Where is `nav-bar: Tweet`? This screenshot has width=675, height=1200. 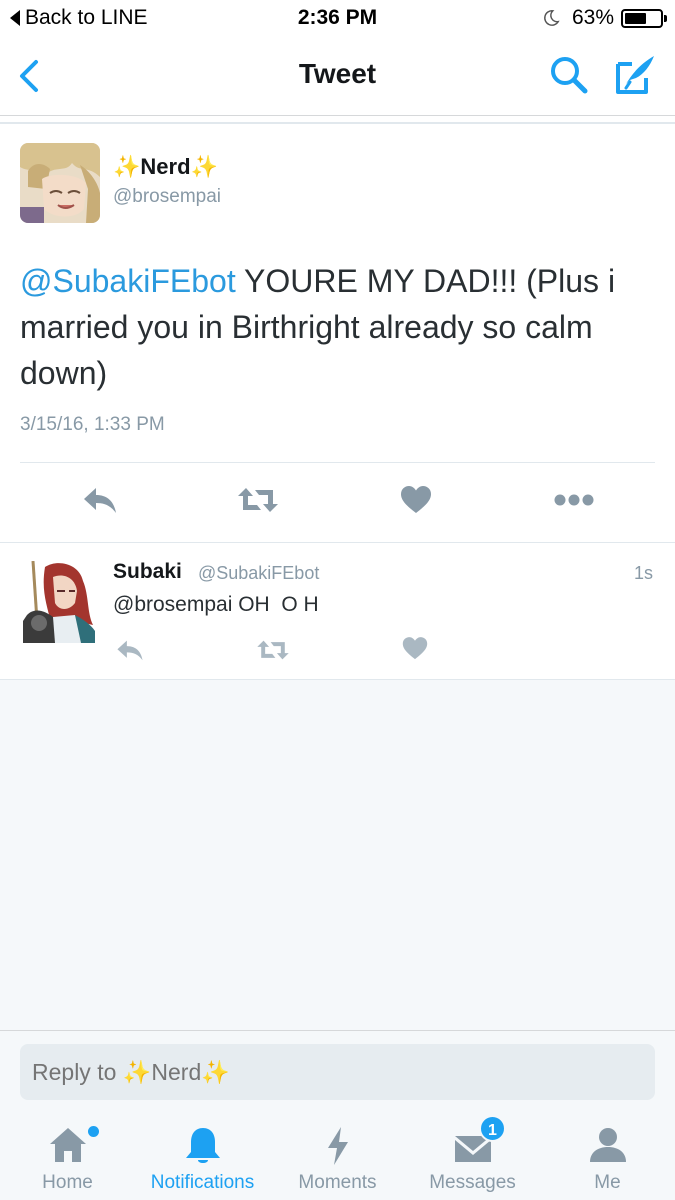
nav-bar: Tweet is located at coordinates (337, 77).